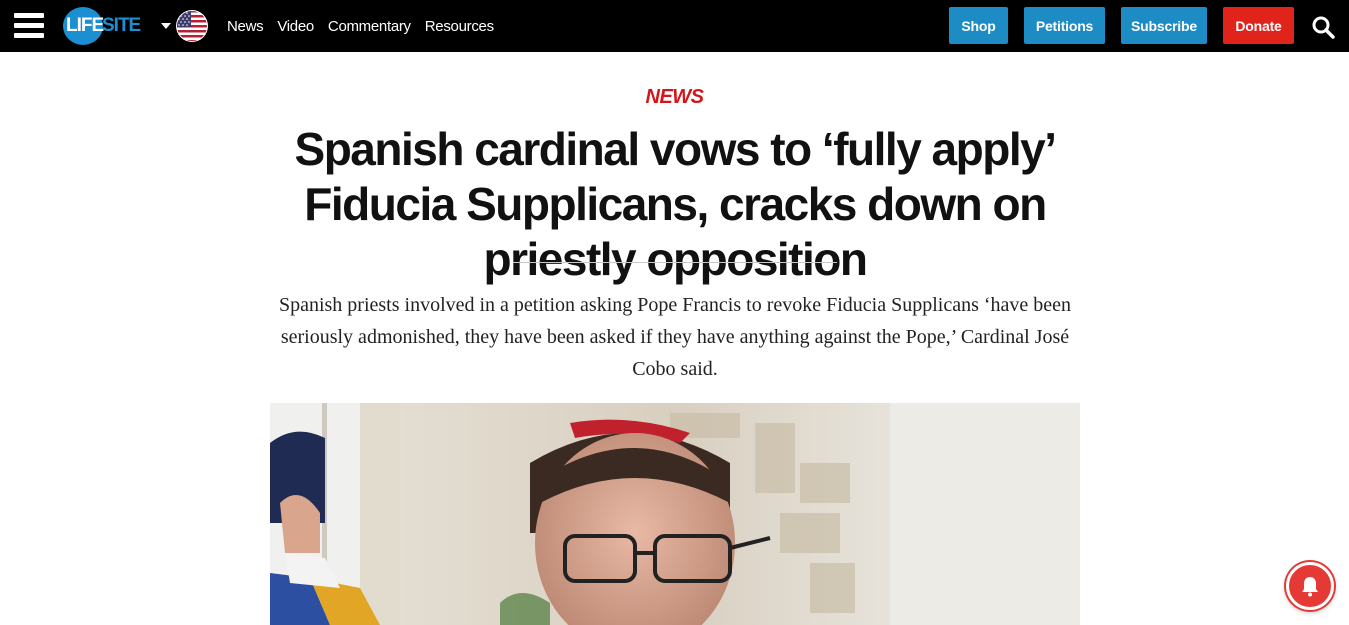 The image size is (1349, 625). I want to click on lifesite-logo: LIFE SITE, so click(102, 26).